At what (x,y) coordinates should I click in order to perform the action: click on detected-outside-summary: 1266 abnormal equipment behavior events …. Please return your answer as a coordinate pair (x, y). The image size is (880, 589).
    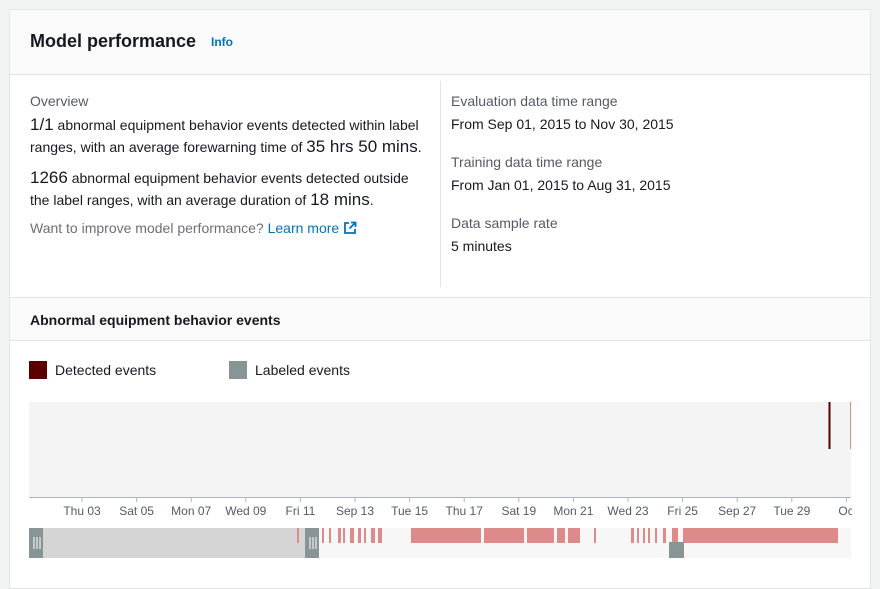
    Looking at the image, I should click on (230, 189).